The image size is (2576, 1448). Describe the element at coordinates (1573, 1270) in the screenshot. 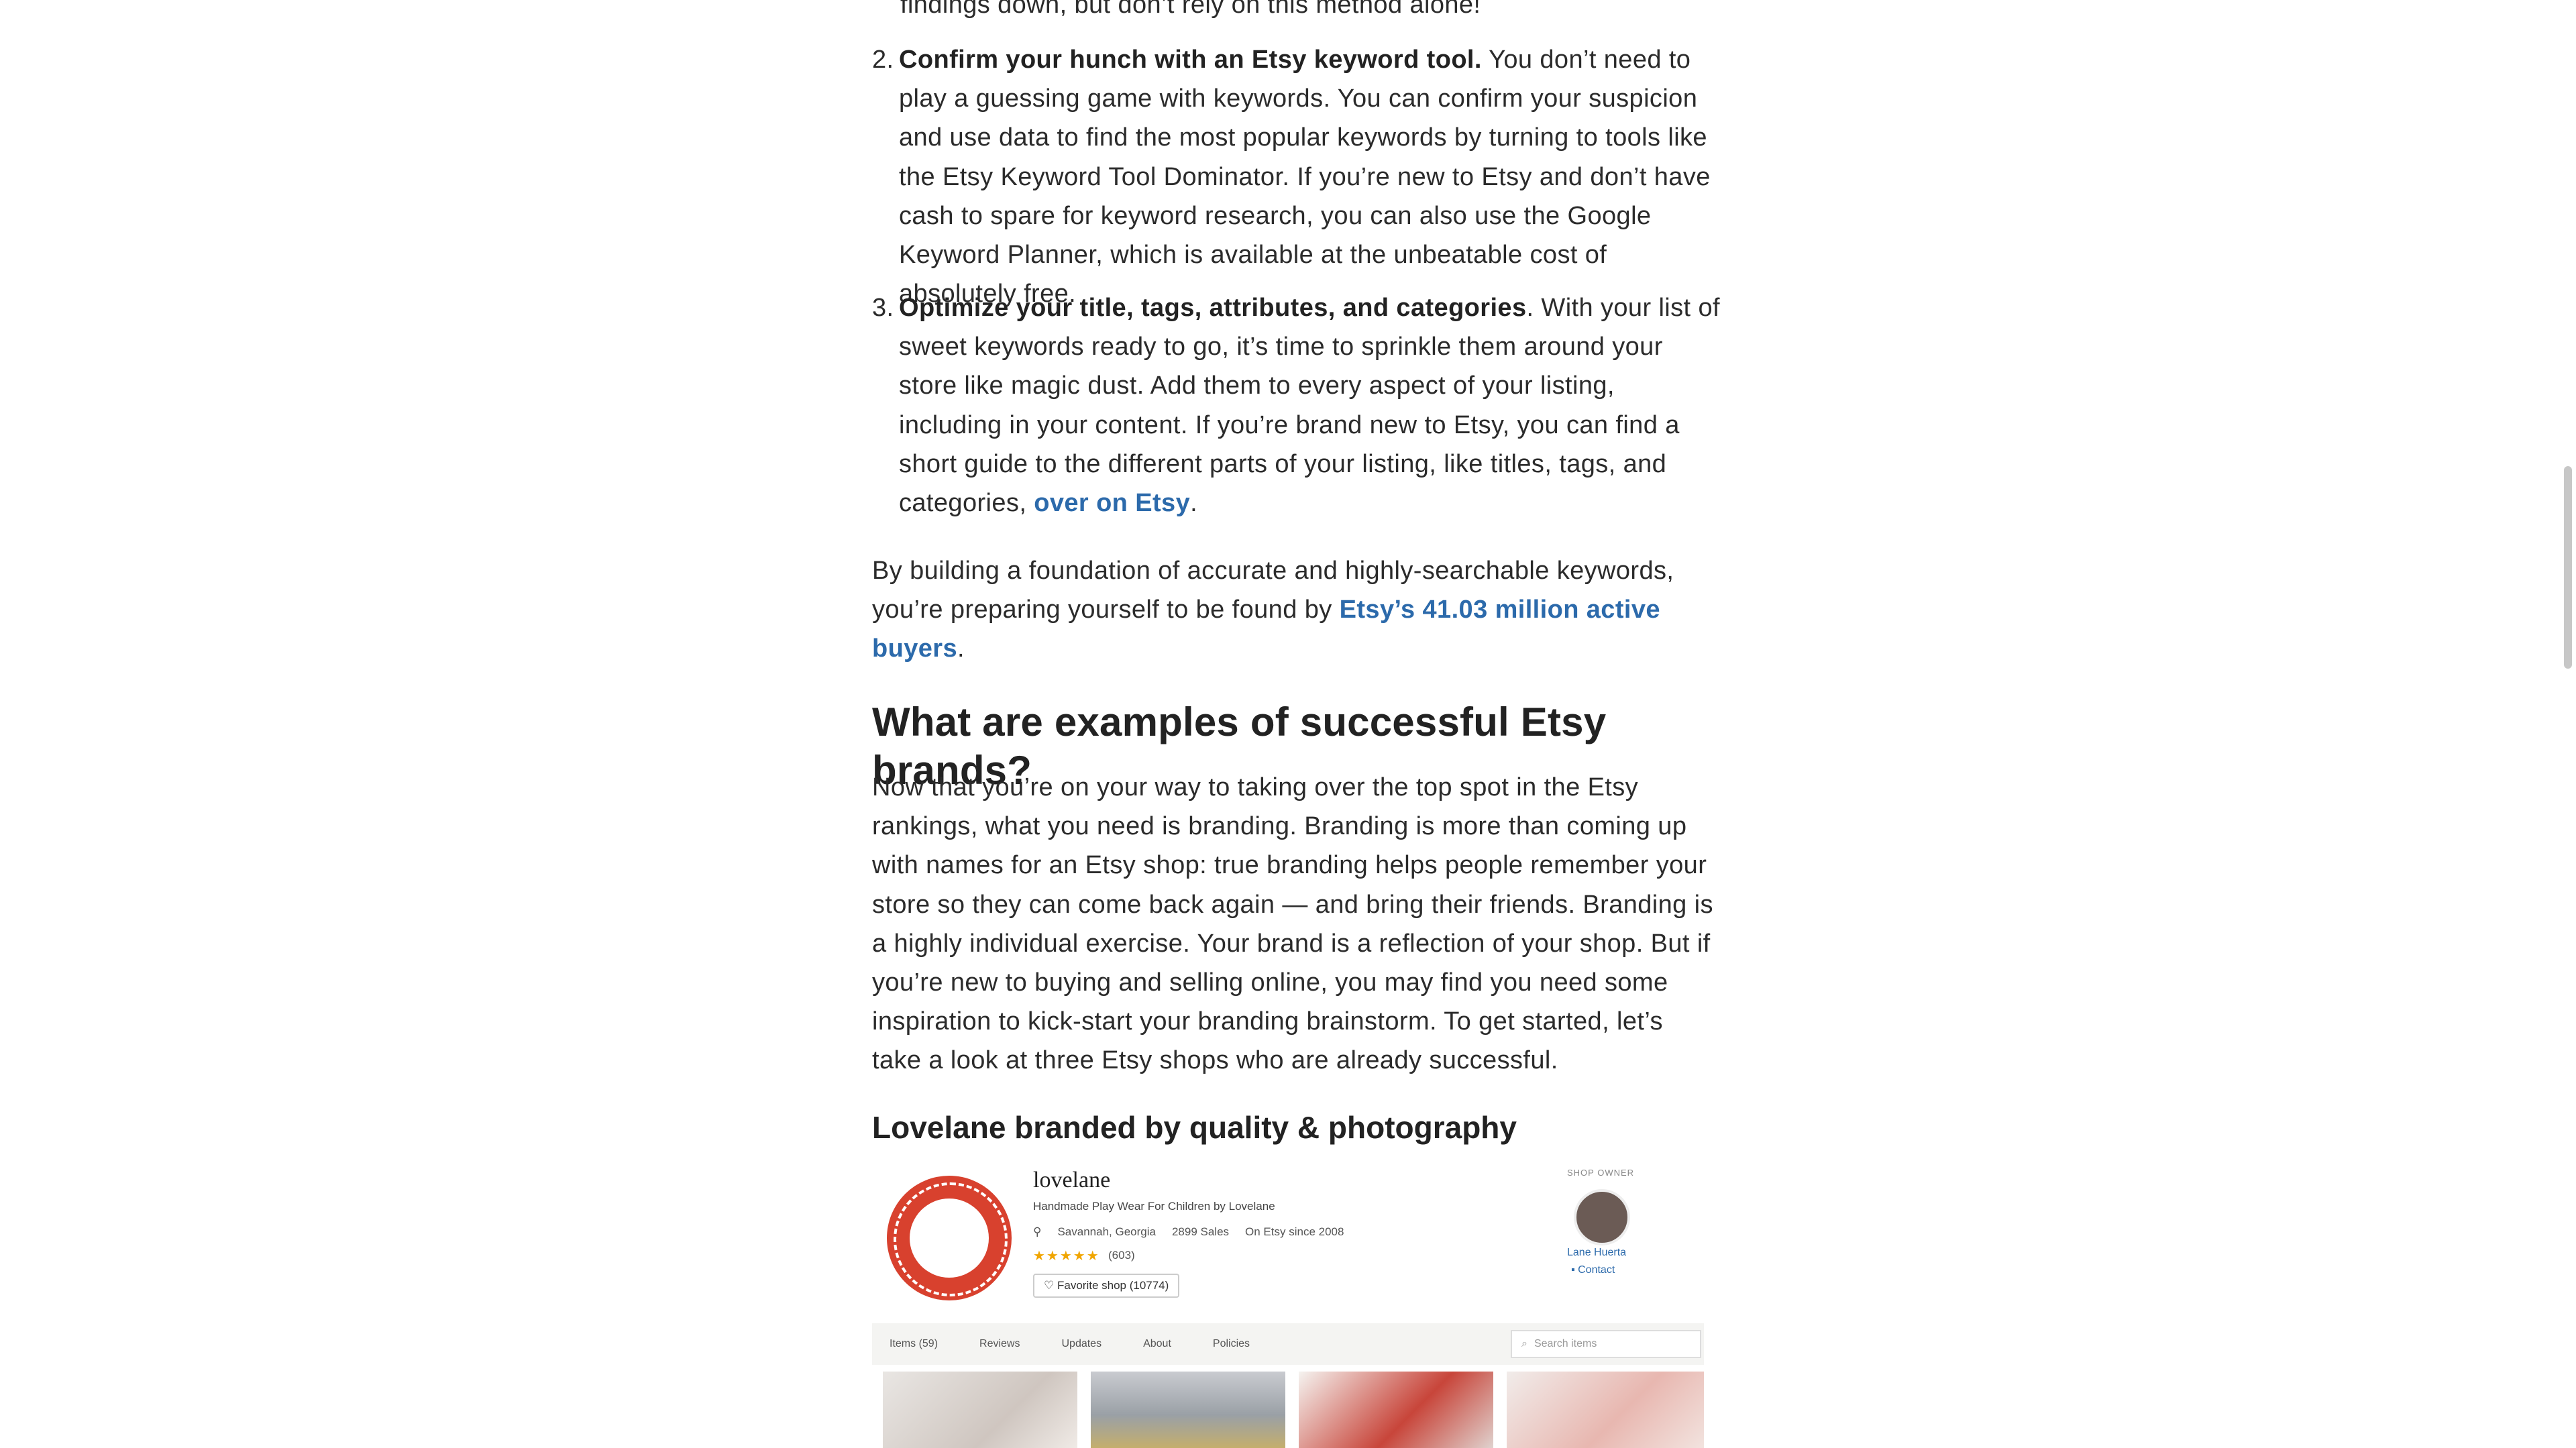

I see `message-icon: ▪` at that location.